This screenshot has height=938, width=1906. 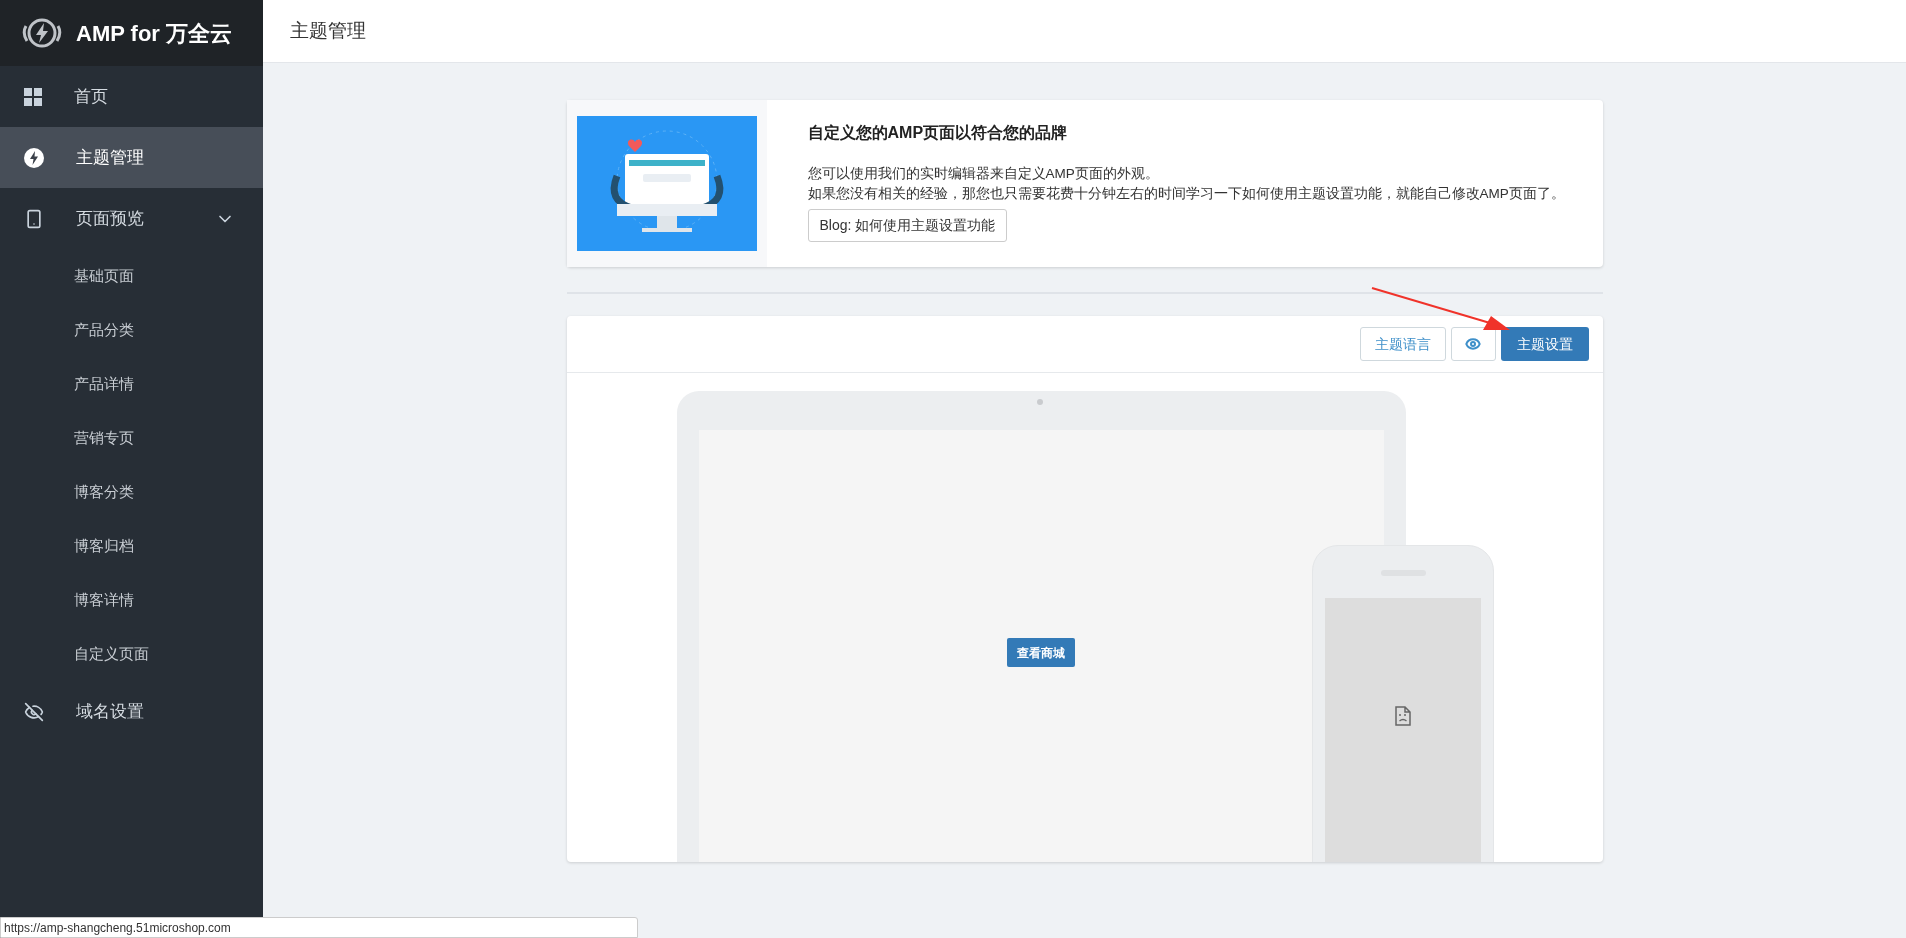 I want to click on grid-icon, so click(x=33, y=96).